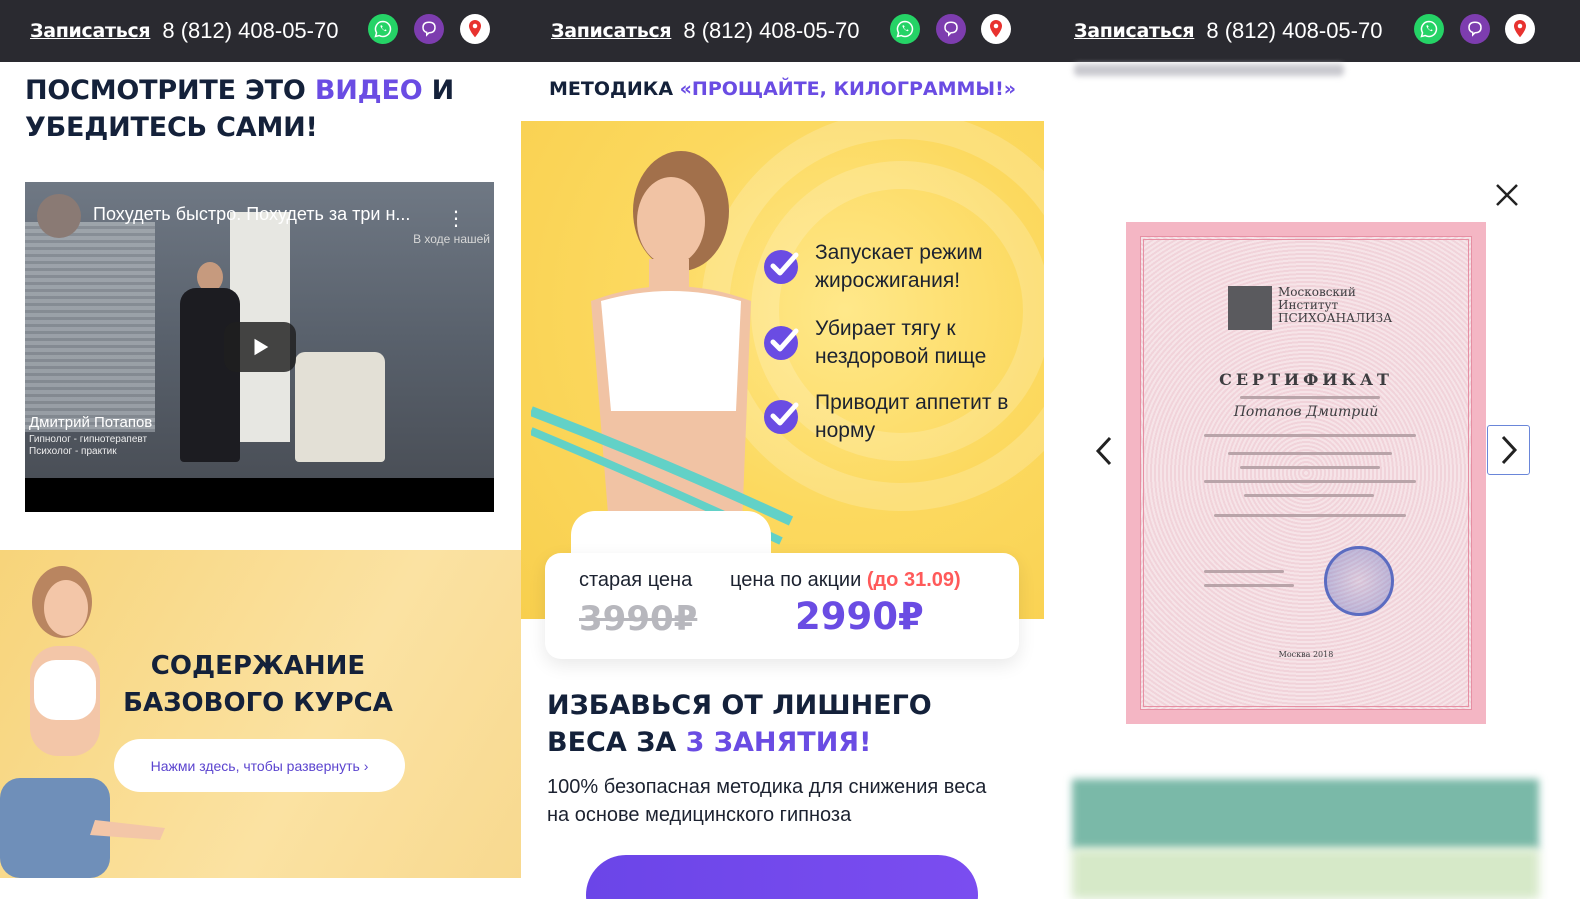 The height and width of the screenshot is (899, 1580). What do you see at coordinates (259, 765) in the screenshot?
I see `expand-course-button: Нажми здесь, чтобы развернуть ›` at bounding box center [259, 765].